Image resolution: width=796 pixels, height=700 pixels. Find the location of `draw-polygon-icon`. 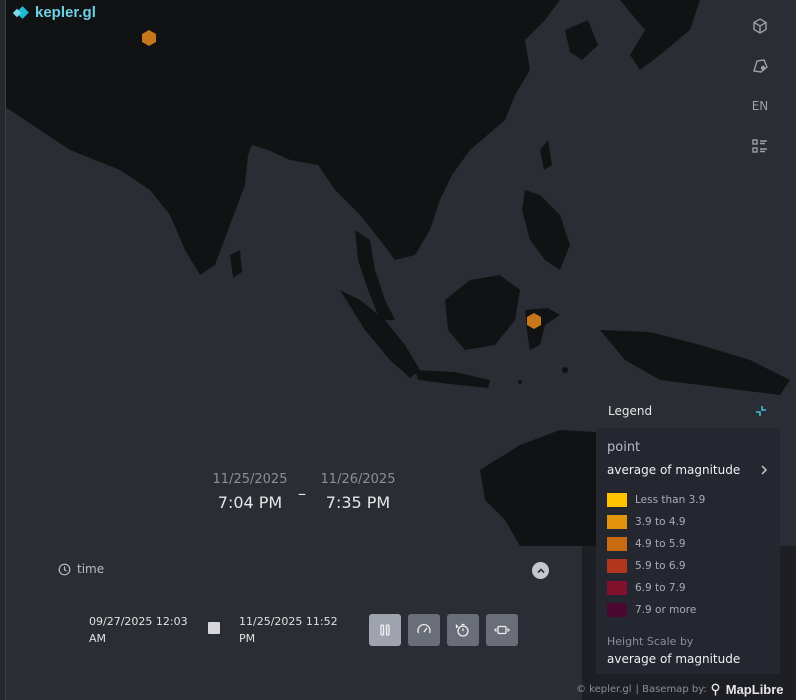

draw-polygon-icon is located at coordinates (760, 66).